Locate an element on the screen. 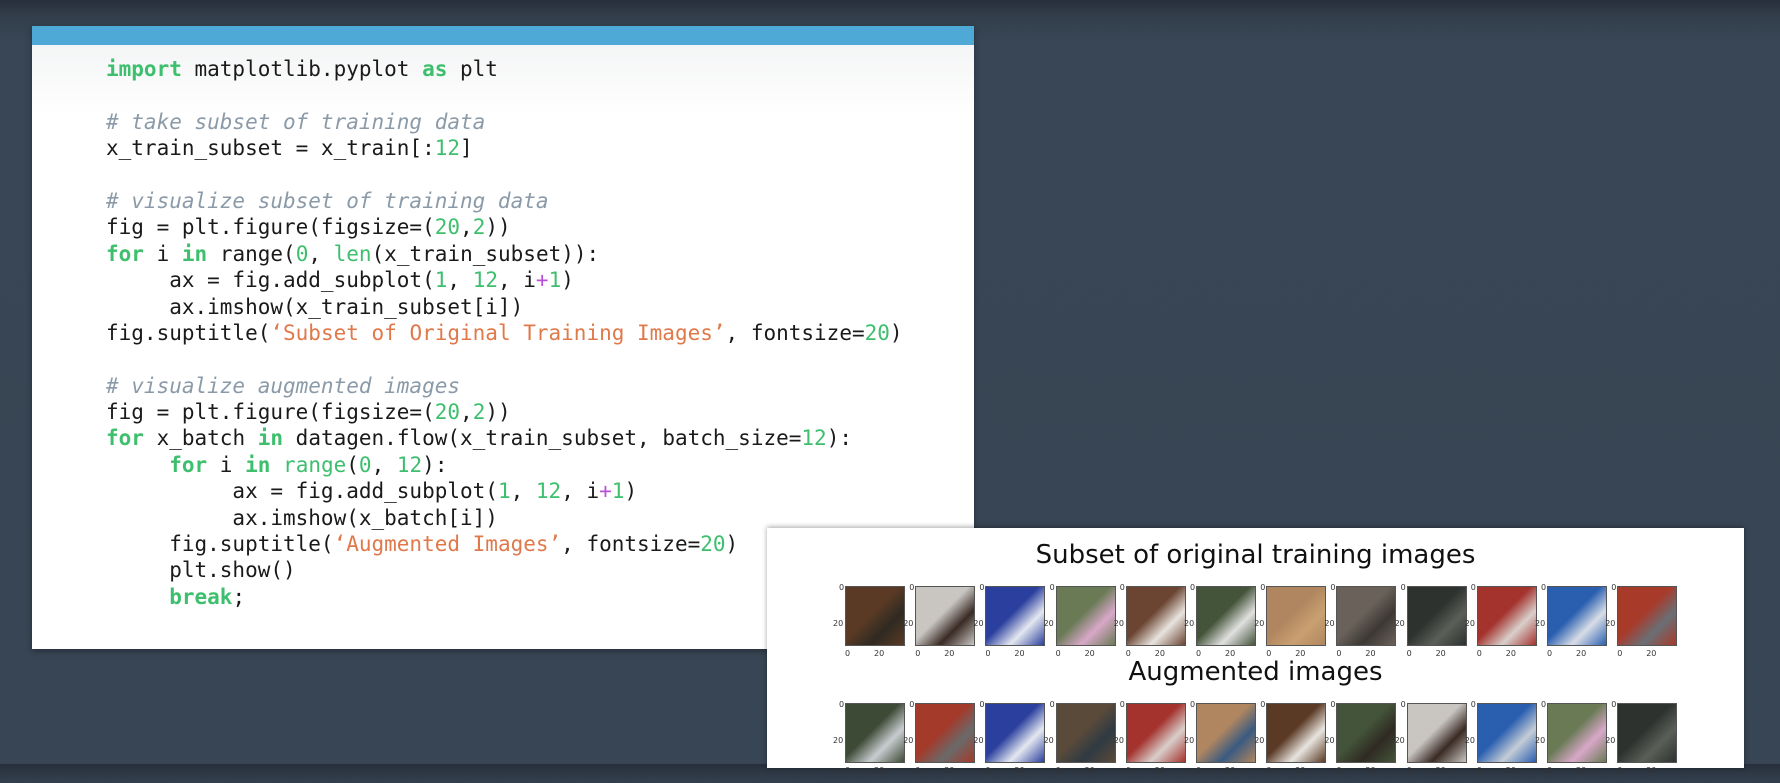  code-line: ax = fig.add_subplot(1, 12, i+1) is located at coordinates (504, 280).